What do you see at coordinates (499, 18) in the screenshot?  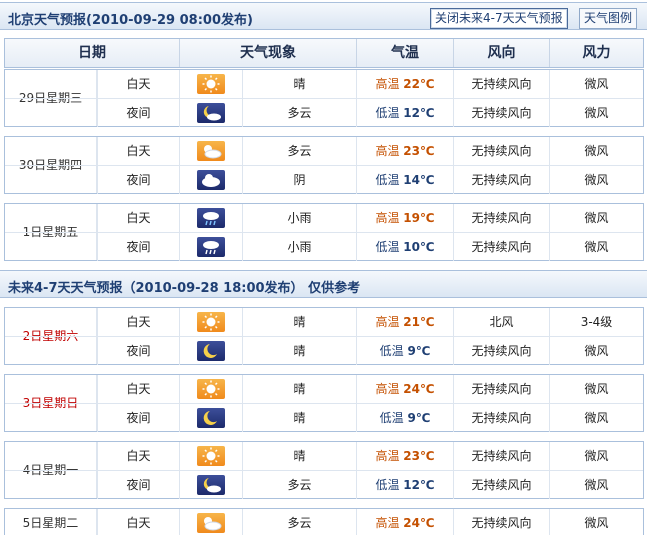 I see `close-4-7-day-button: 关闭未来4-7天天气预报` at bounding box center [499, 18].